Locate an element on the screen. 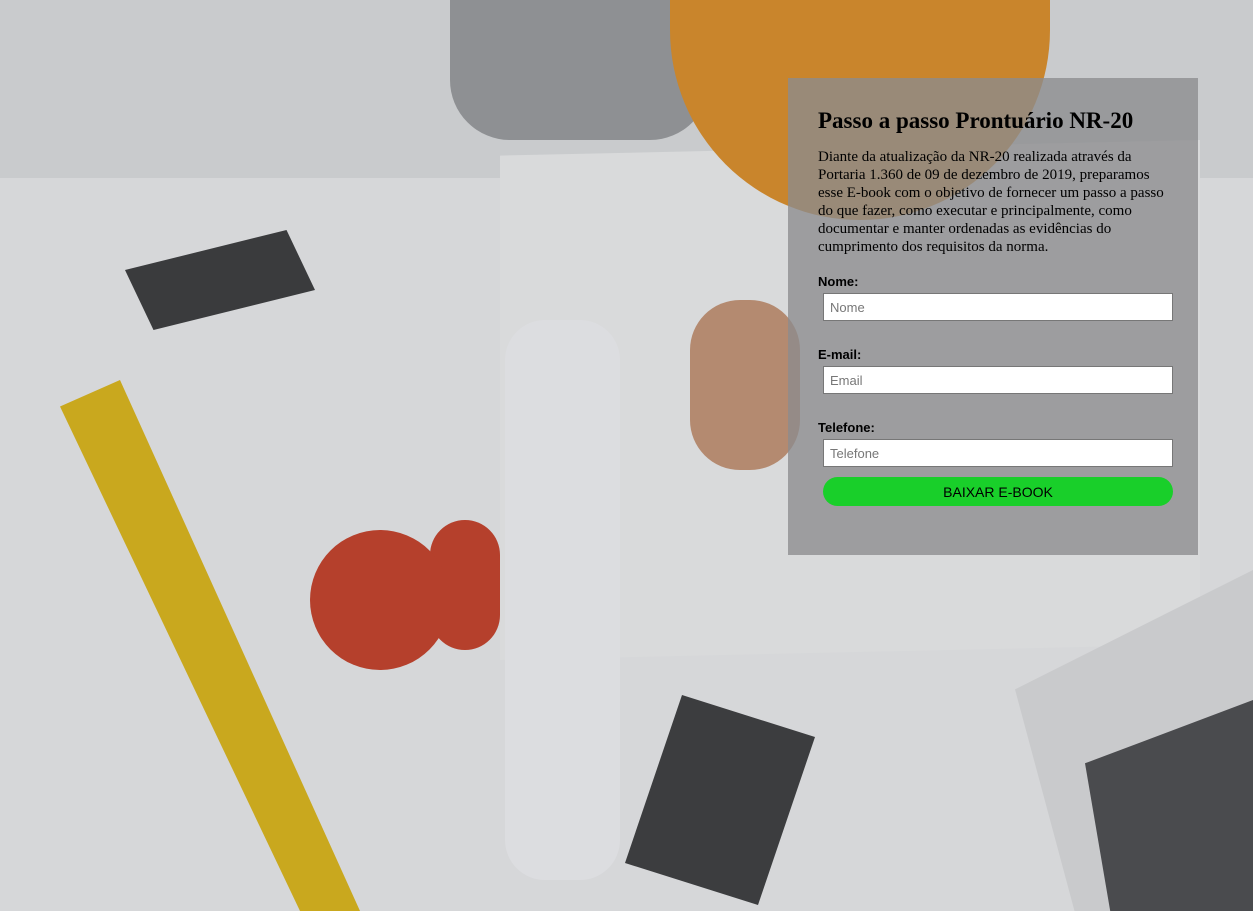 This screenshot has height=911, width=1253. email-label: E-mail: is located at coordinates (840, 354).